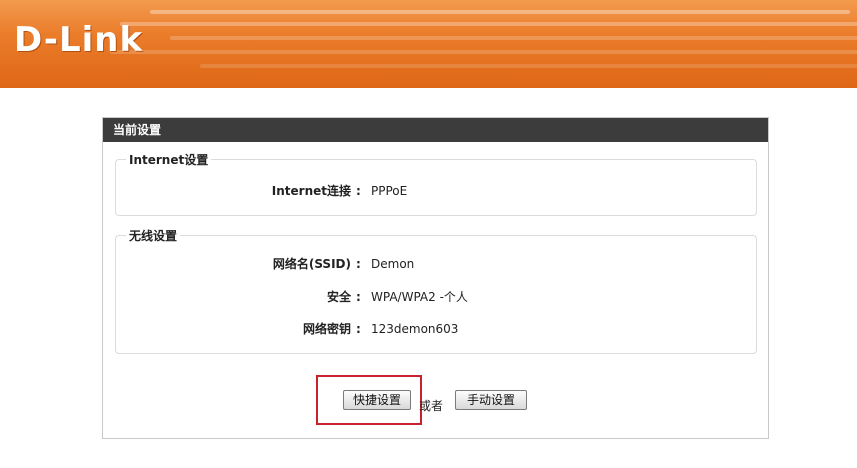 The width and height of the screenshot is (857, 468). What do you see at coordinates (338, 297) in the screenshot?
I see `security-label: 安全` at bounding box center [338, 297].